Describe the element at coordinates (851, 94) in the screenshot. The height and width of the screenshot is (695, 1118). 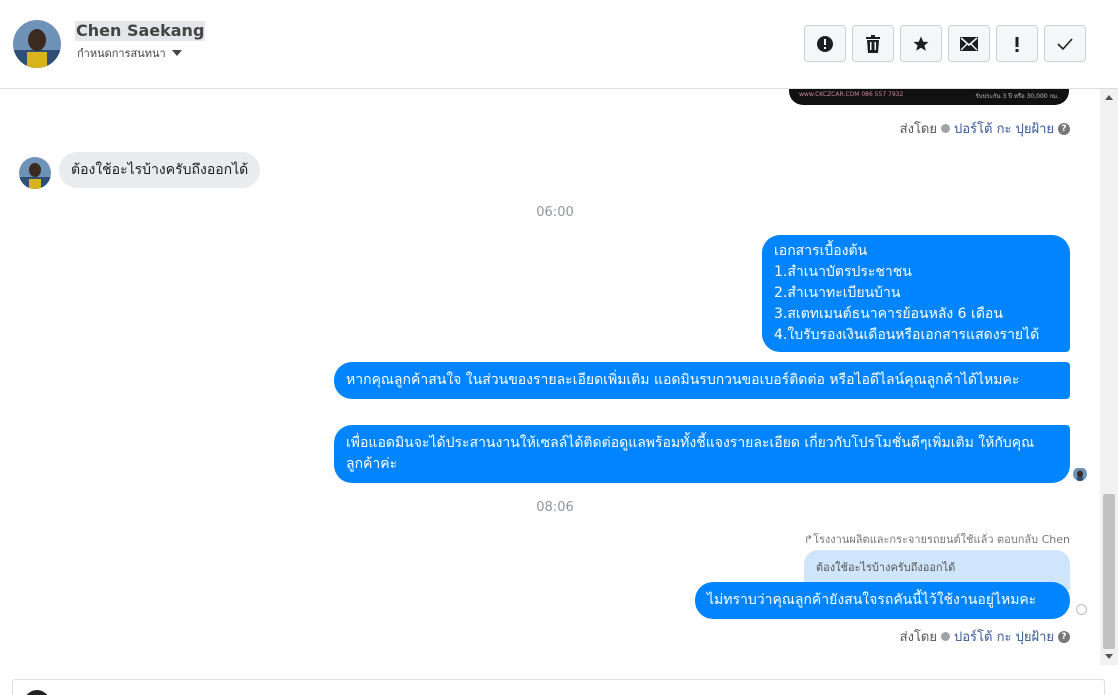
I see `image-caption-left: www.CKCZCAR.COM 086 557 7932` at that location.